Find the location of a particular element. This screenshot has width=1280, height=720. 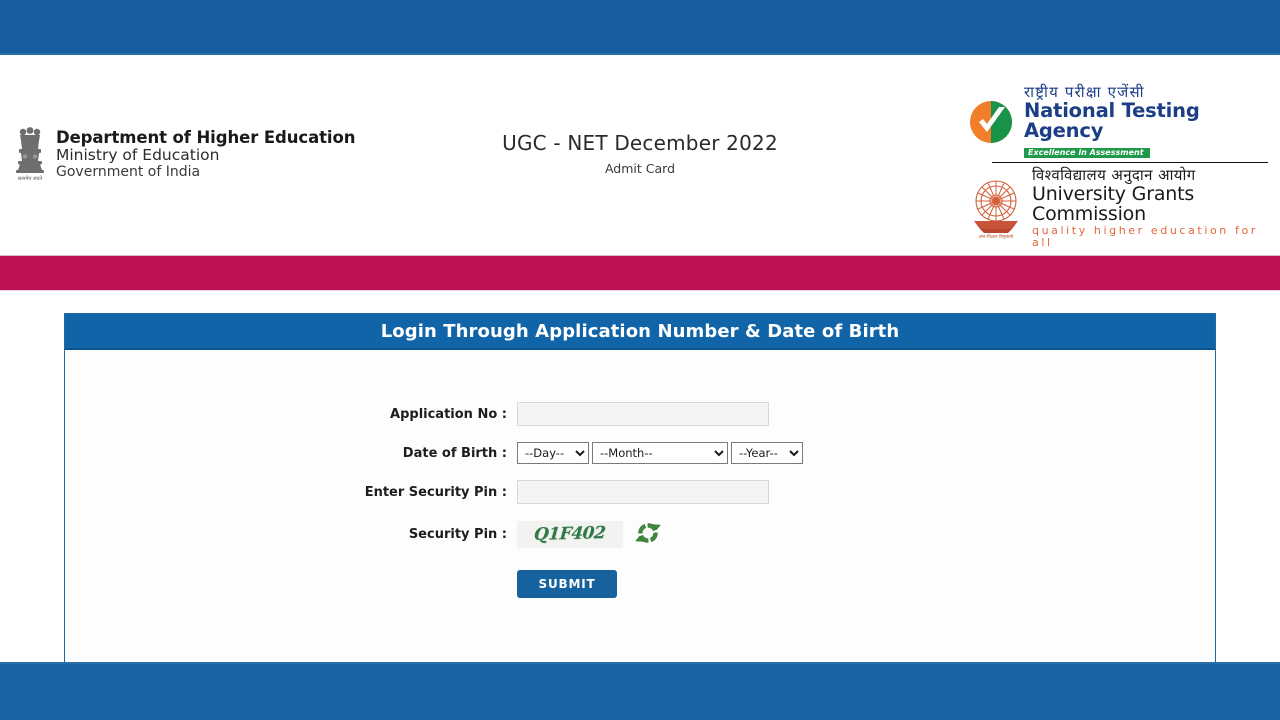

date-of-birth-selects: --Day-- --Month-- --Year-- is located at coordinates (866, 453).